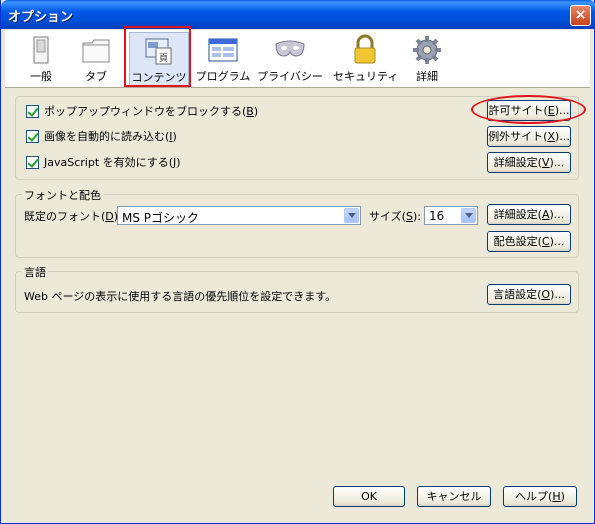 The width and height of the screenshot is (595, 524). I want to click on tab-security: セキュリティ, so click(366, 59).